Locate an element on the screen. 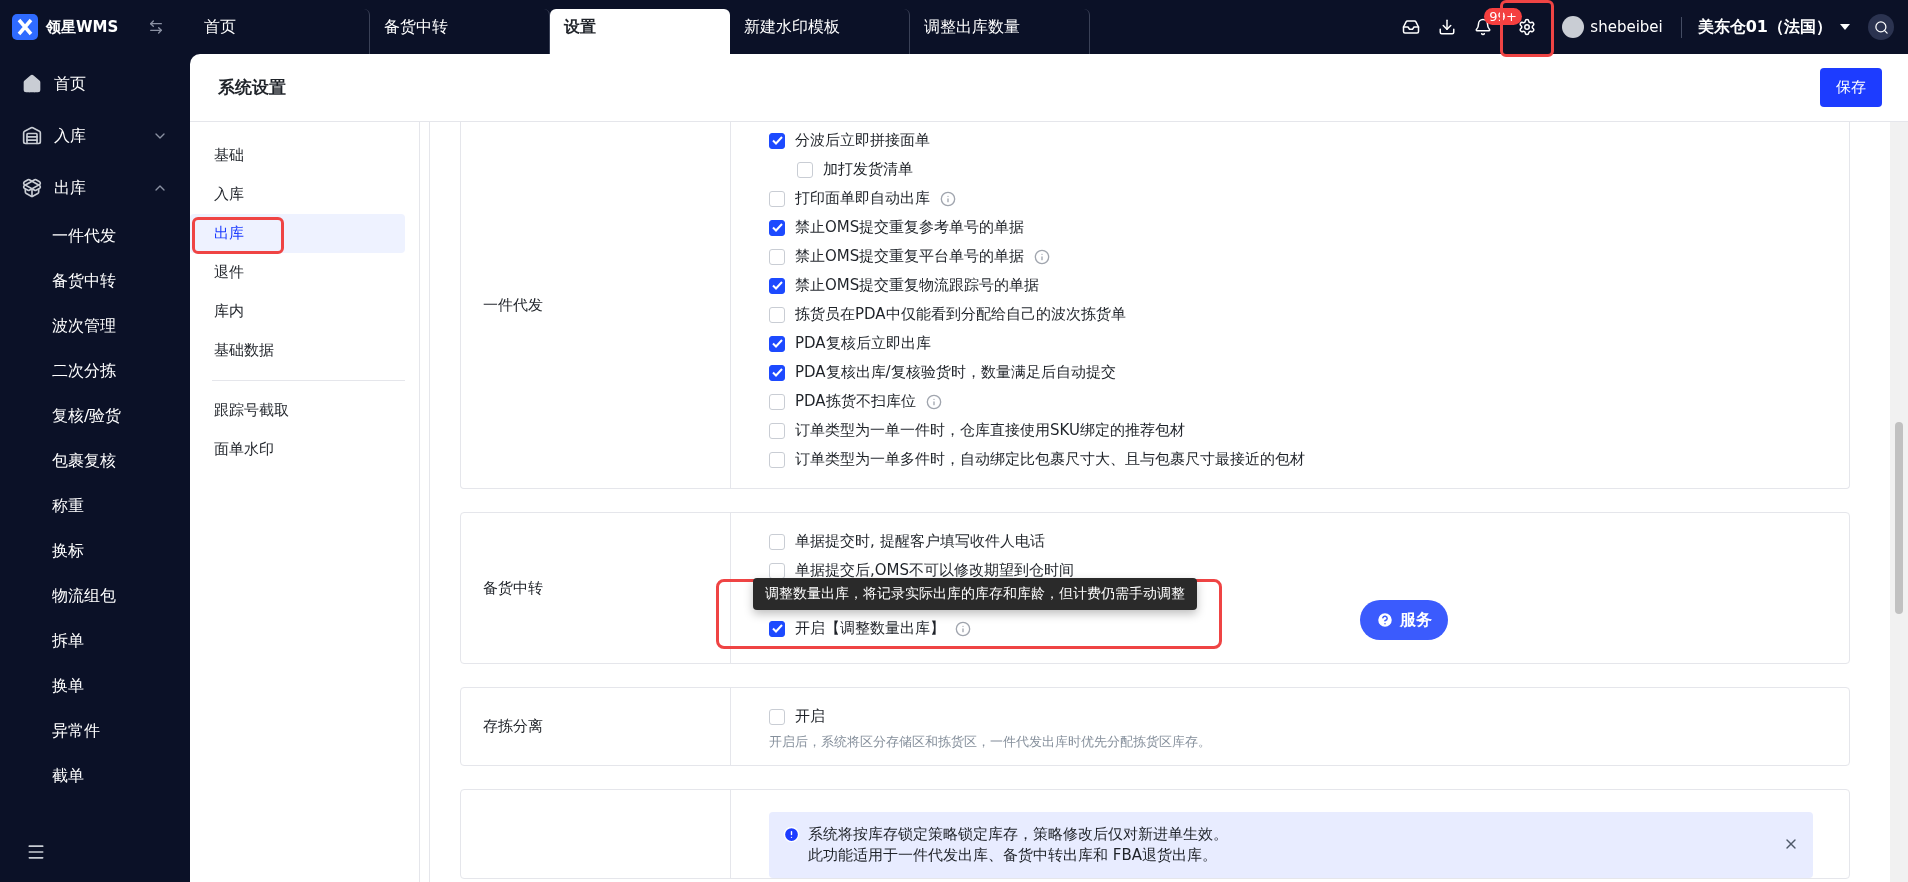  sidebar-item: 称重 is located at coordinates (95, 506).